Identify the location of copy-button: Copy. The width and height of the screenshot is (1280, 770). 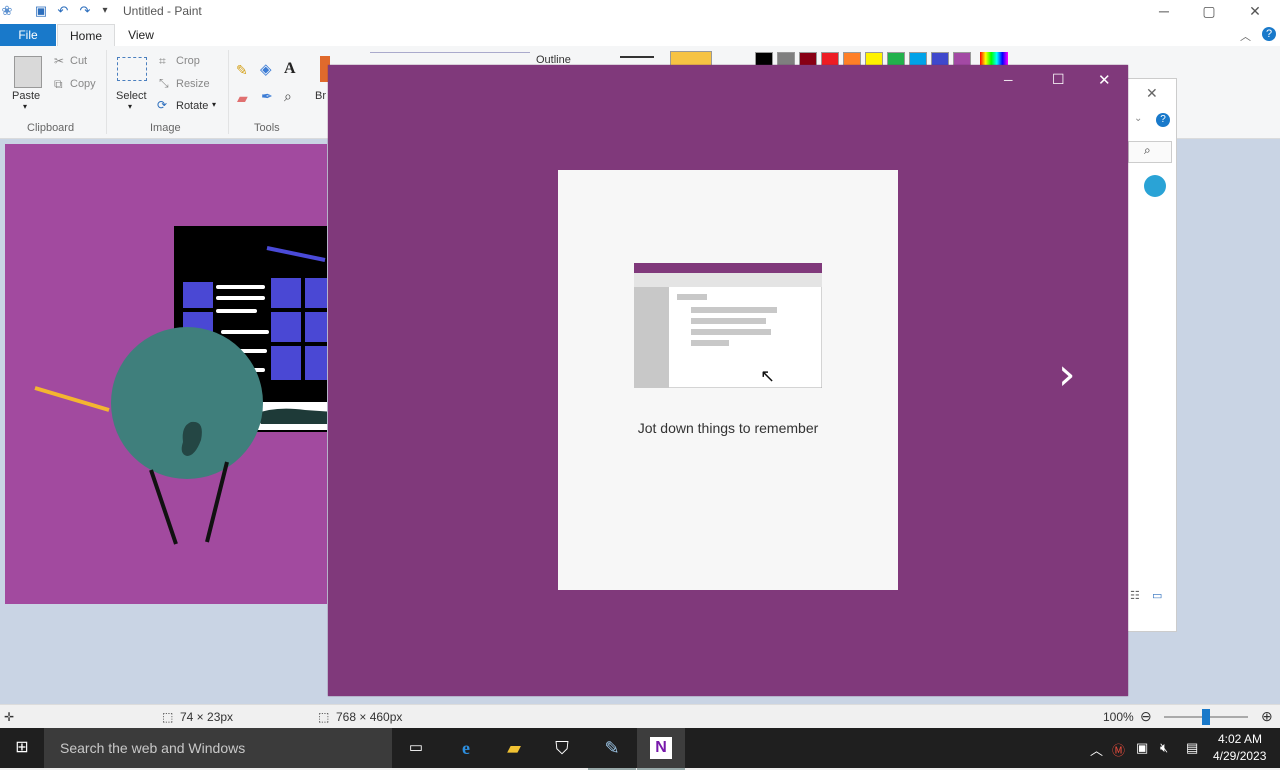
(83, 84).